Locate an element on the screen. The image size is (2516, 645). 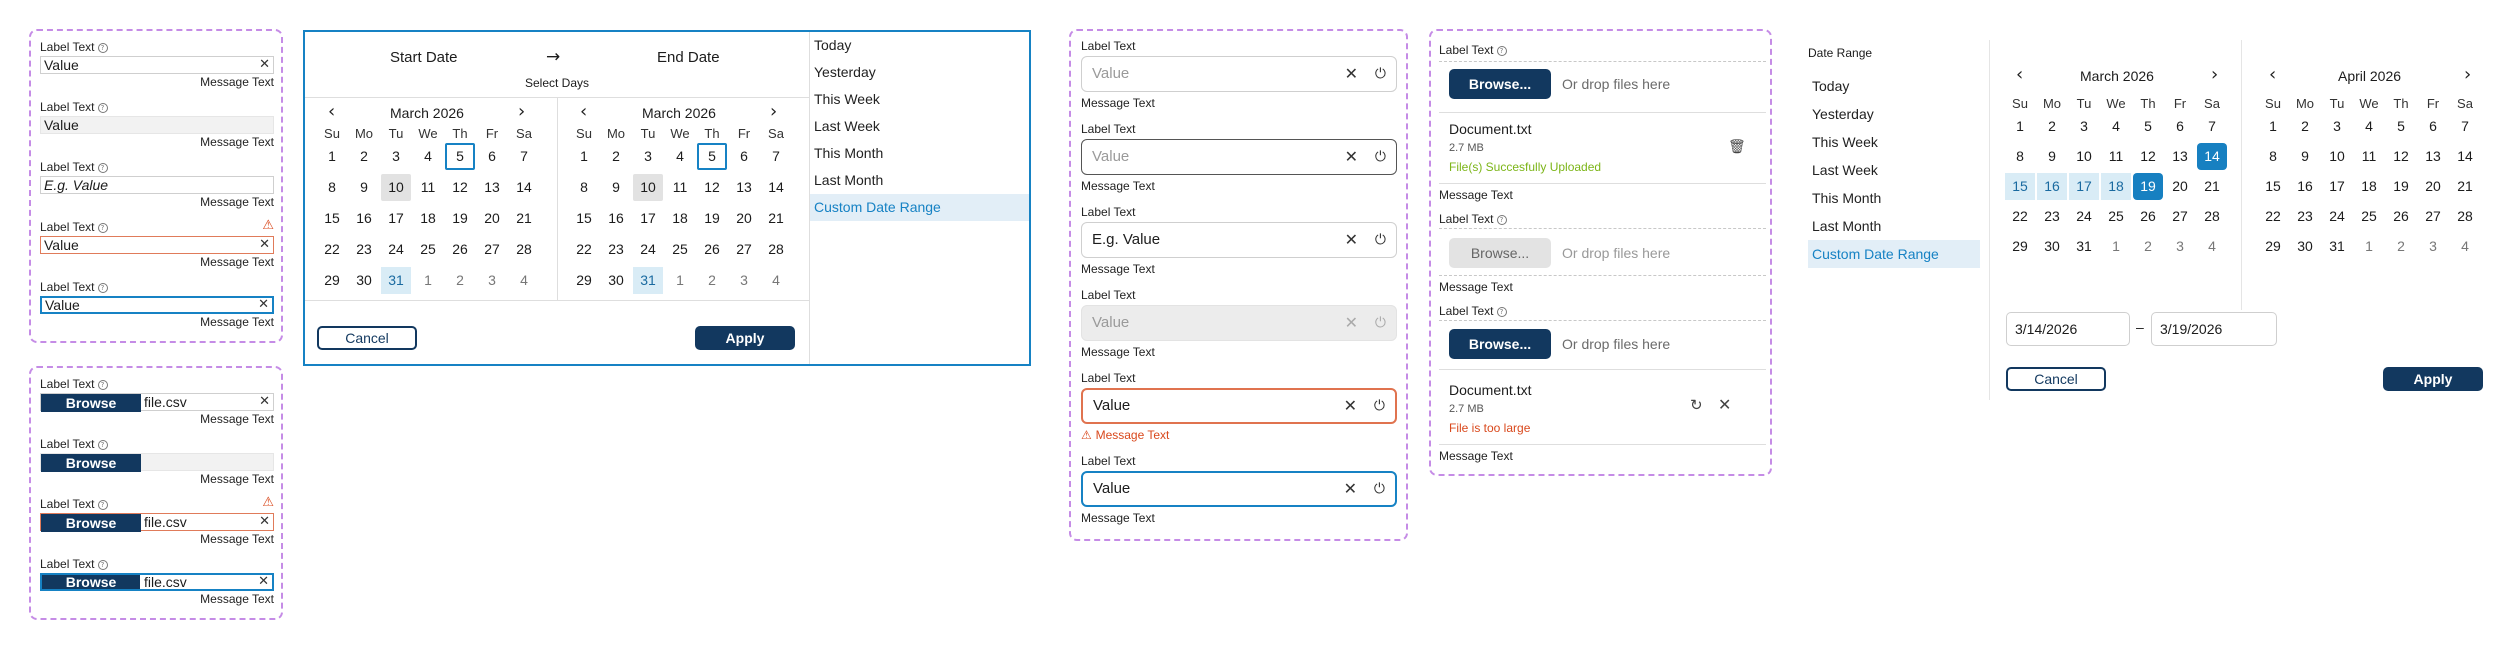
calendar-day: 12 is located at coordinates (460, 187).